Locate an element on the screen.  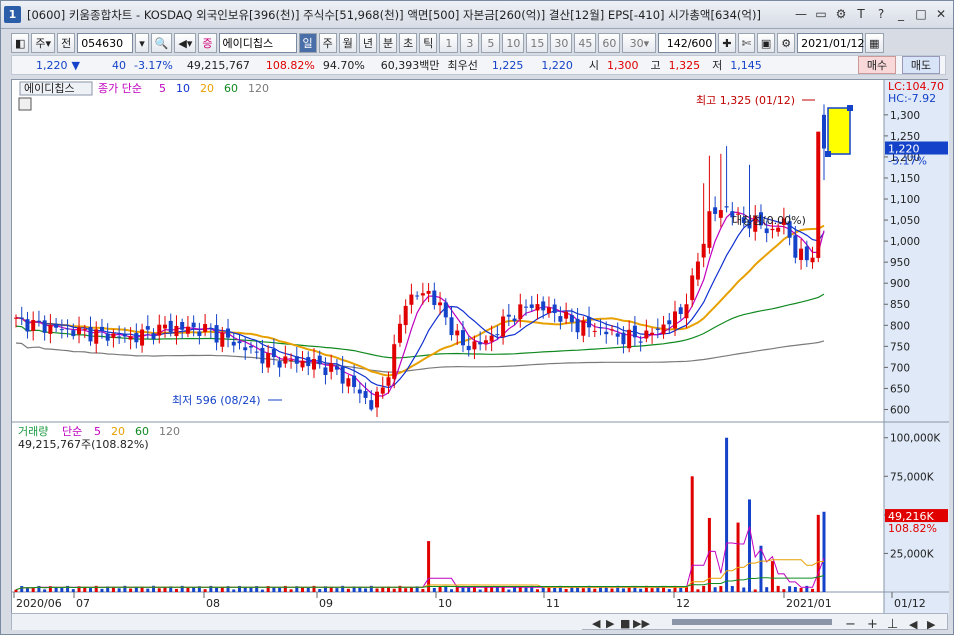
interval-button: 45 is located at coordinates (585, 43).